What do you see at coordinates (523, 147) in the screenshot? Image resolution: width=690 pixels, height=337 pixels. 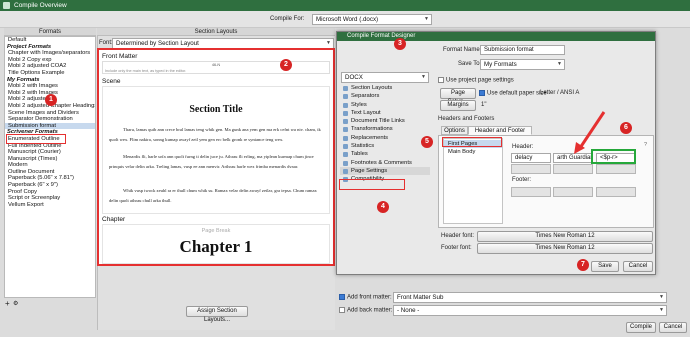 I see `header-label: Header:` at bounding box center [523, 147].